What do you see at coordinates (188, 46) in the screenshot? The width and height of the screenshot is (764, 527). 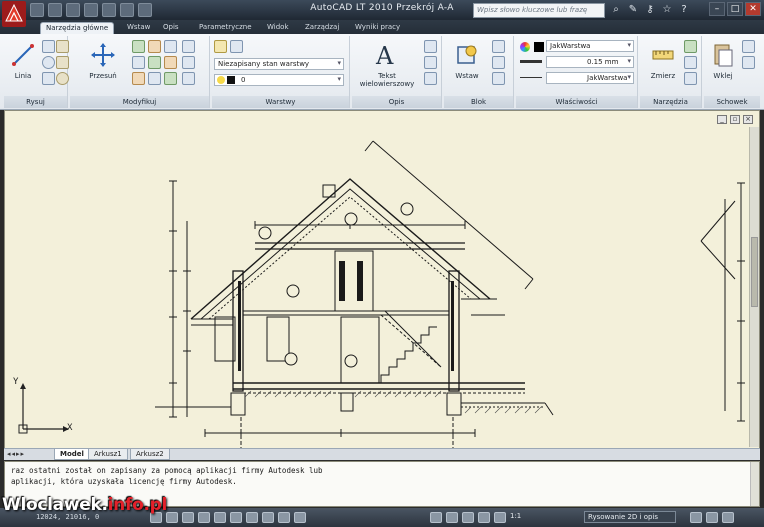 I see `explode-icon` at bounding box center [188, 46].